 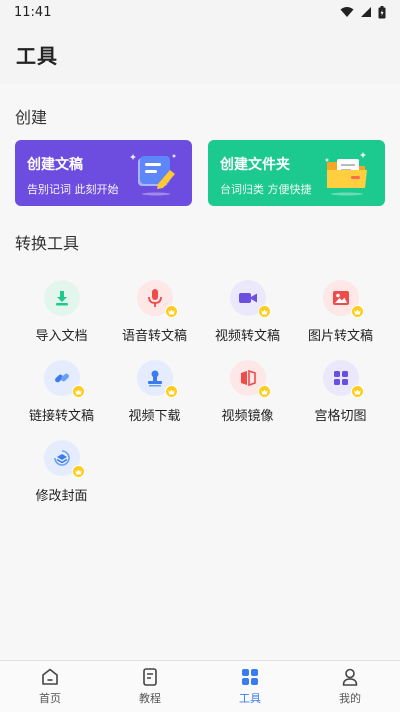 I want to click on app-header: 工具, so click(x=200, y=54).